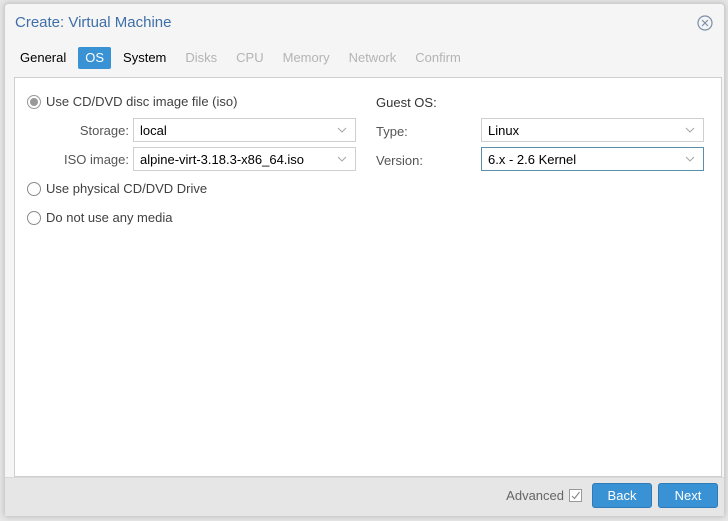 The width and height of the screenshot is (728, 521). I want to click on close-circle-icon, so click(705, 23).